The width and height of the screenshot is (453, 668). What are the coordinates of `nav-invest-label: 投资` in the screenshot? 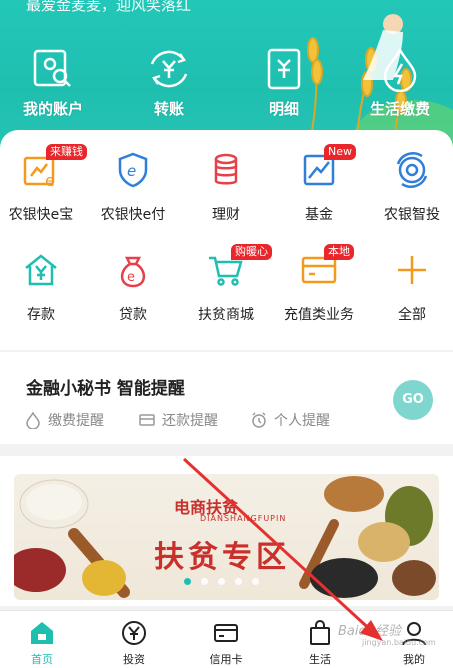 It's located at (134, 659).